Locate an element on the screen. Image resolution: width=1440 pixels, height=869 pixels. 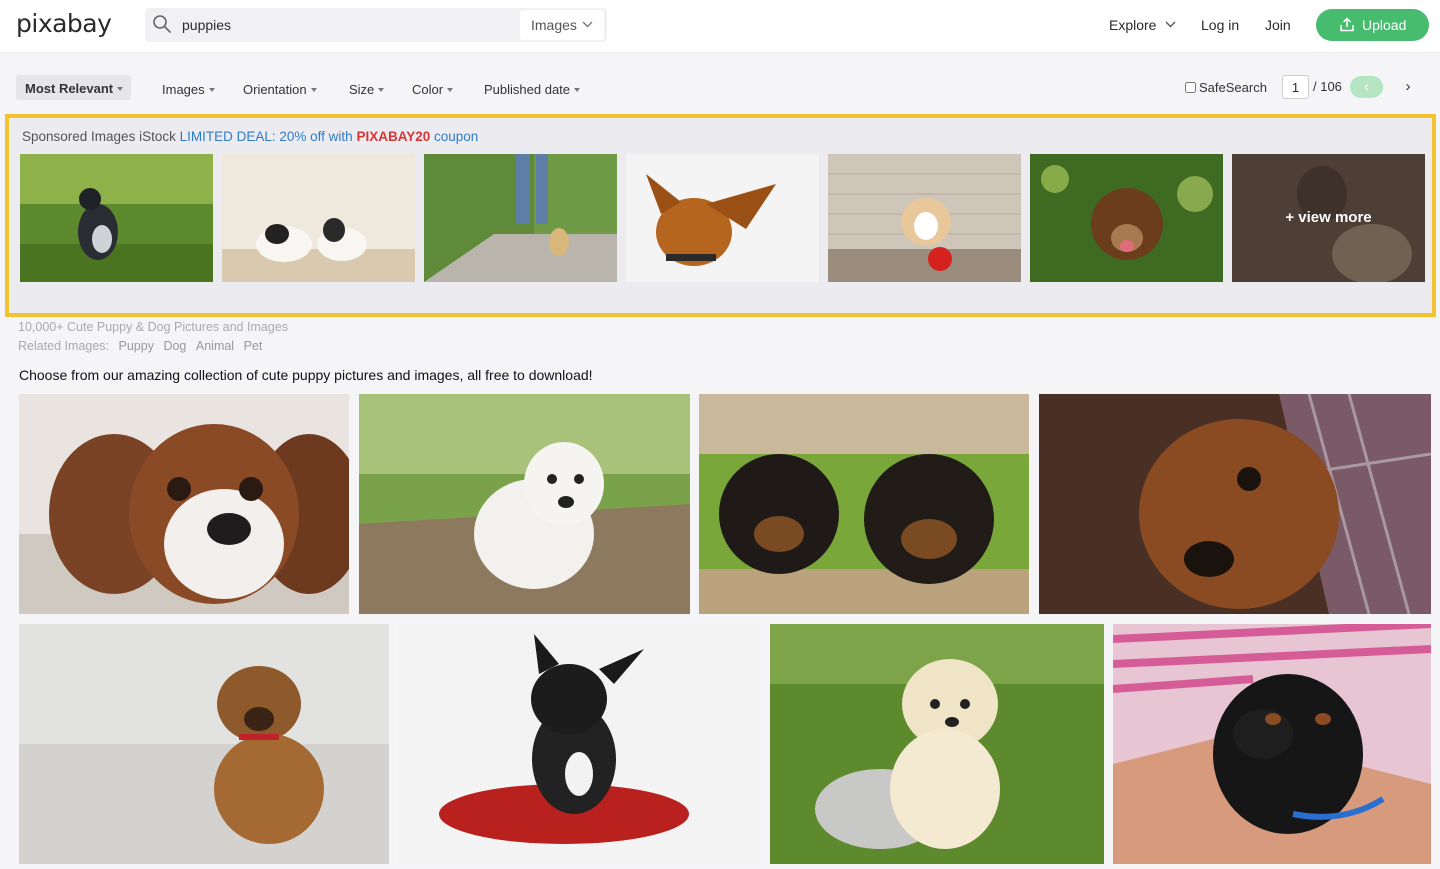
rottweiler-puppies-image is located at coordinates (864, 504).